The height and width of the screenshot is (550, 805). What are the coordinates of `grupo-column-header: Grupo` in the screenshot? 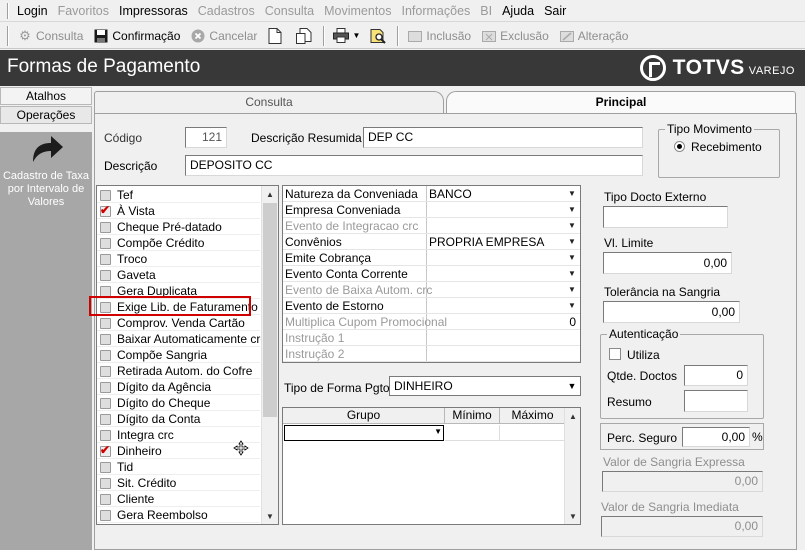 It's located at (364, 416).